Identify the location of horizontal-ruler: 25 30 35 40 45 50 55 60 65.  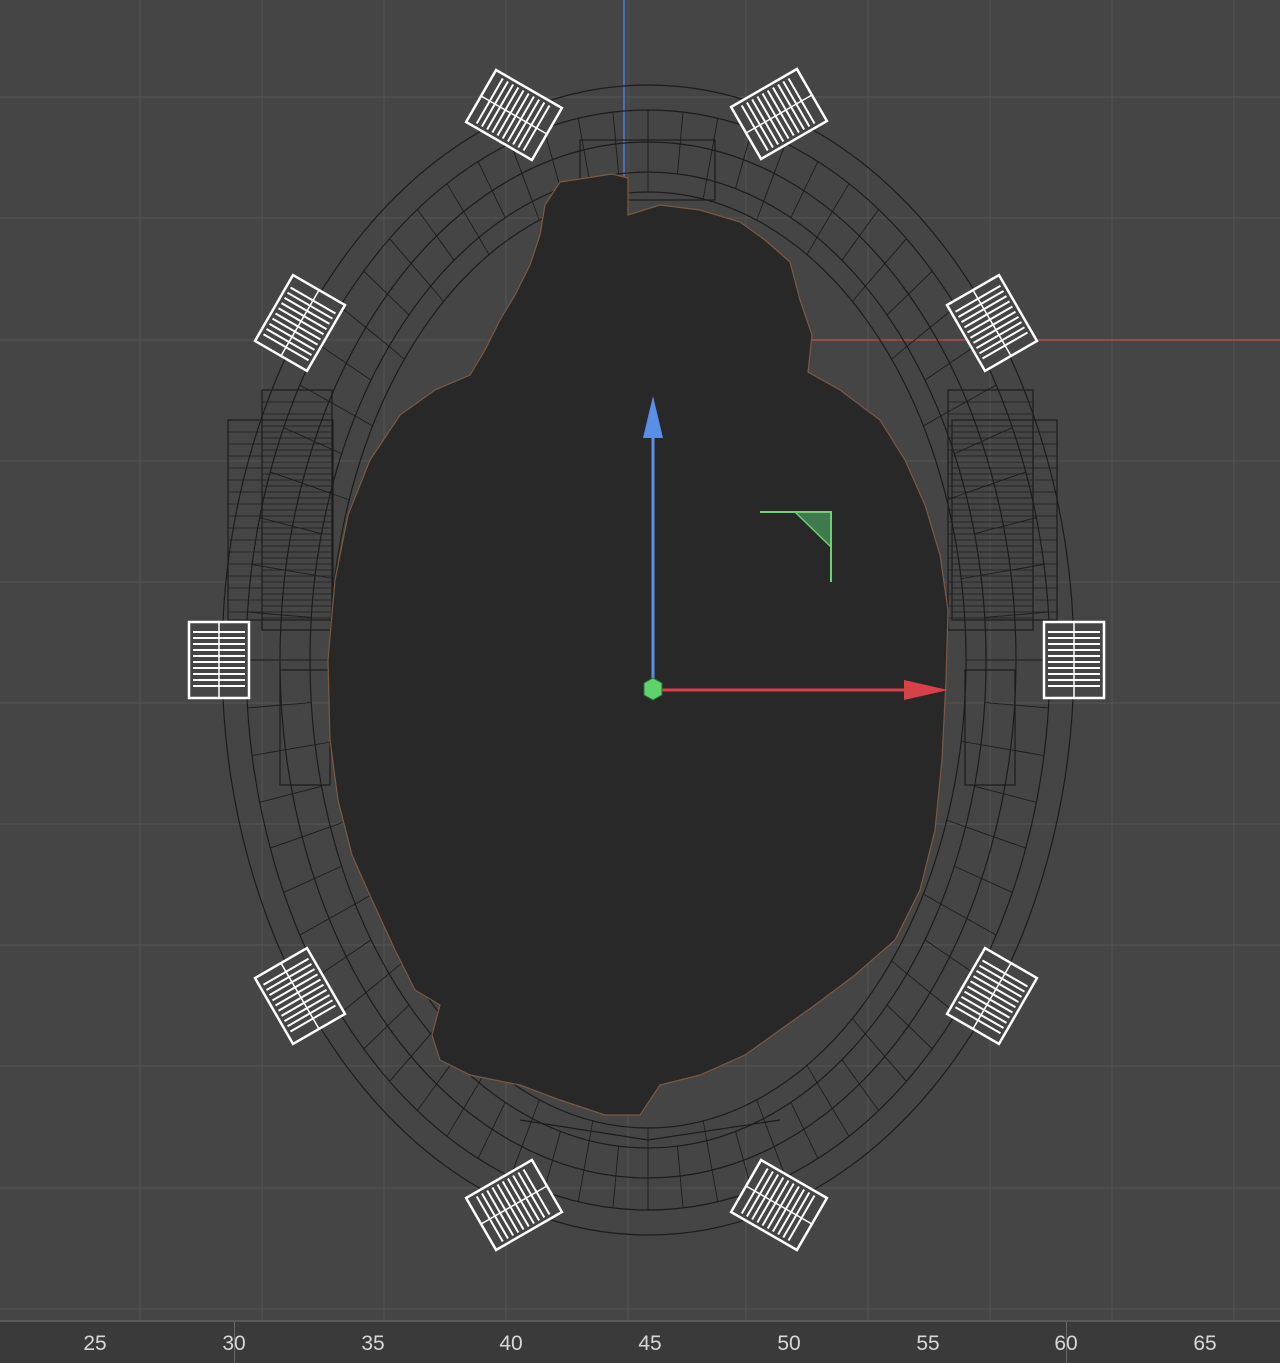
(640, 1341).